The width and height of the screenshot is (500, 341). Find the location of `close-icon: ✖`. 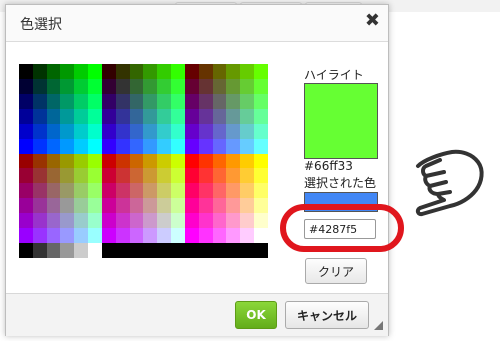

close-icon: ✖ is located at coordinates (372, 20).